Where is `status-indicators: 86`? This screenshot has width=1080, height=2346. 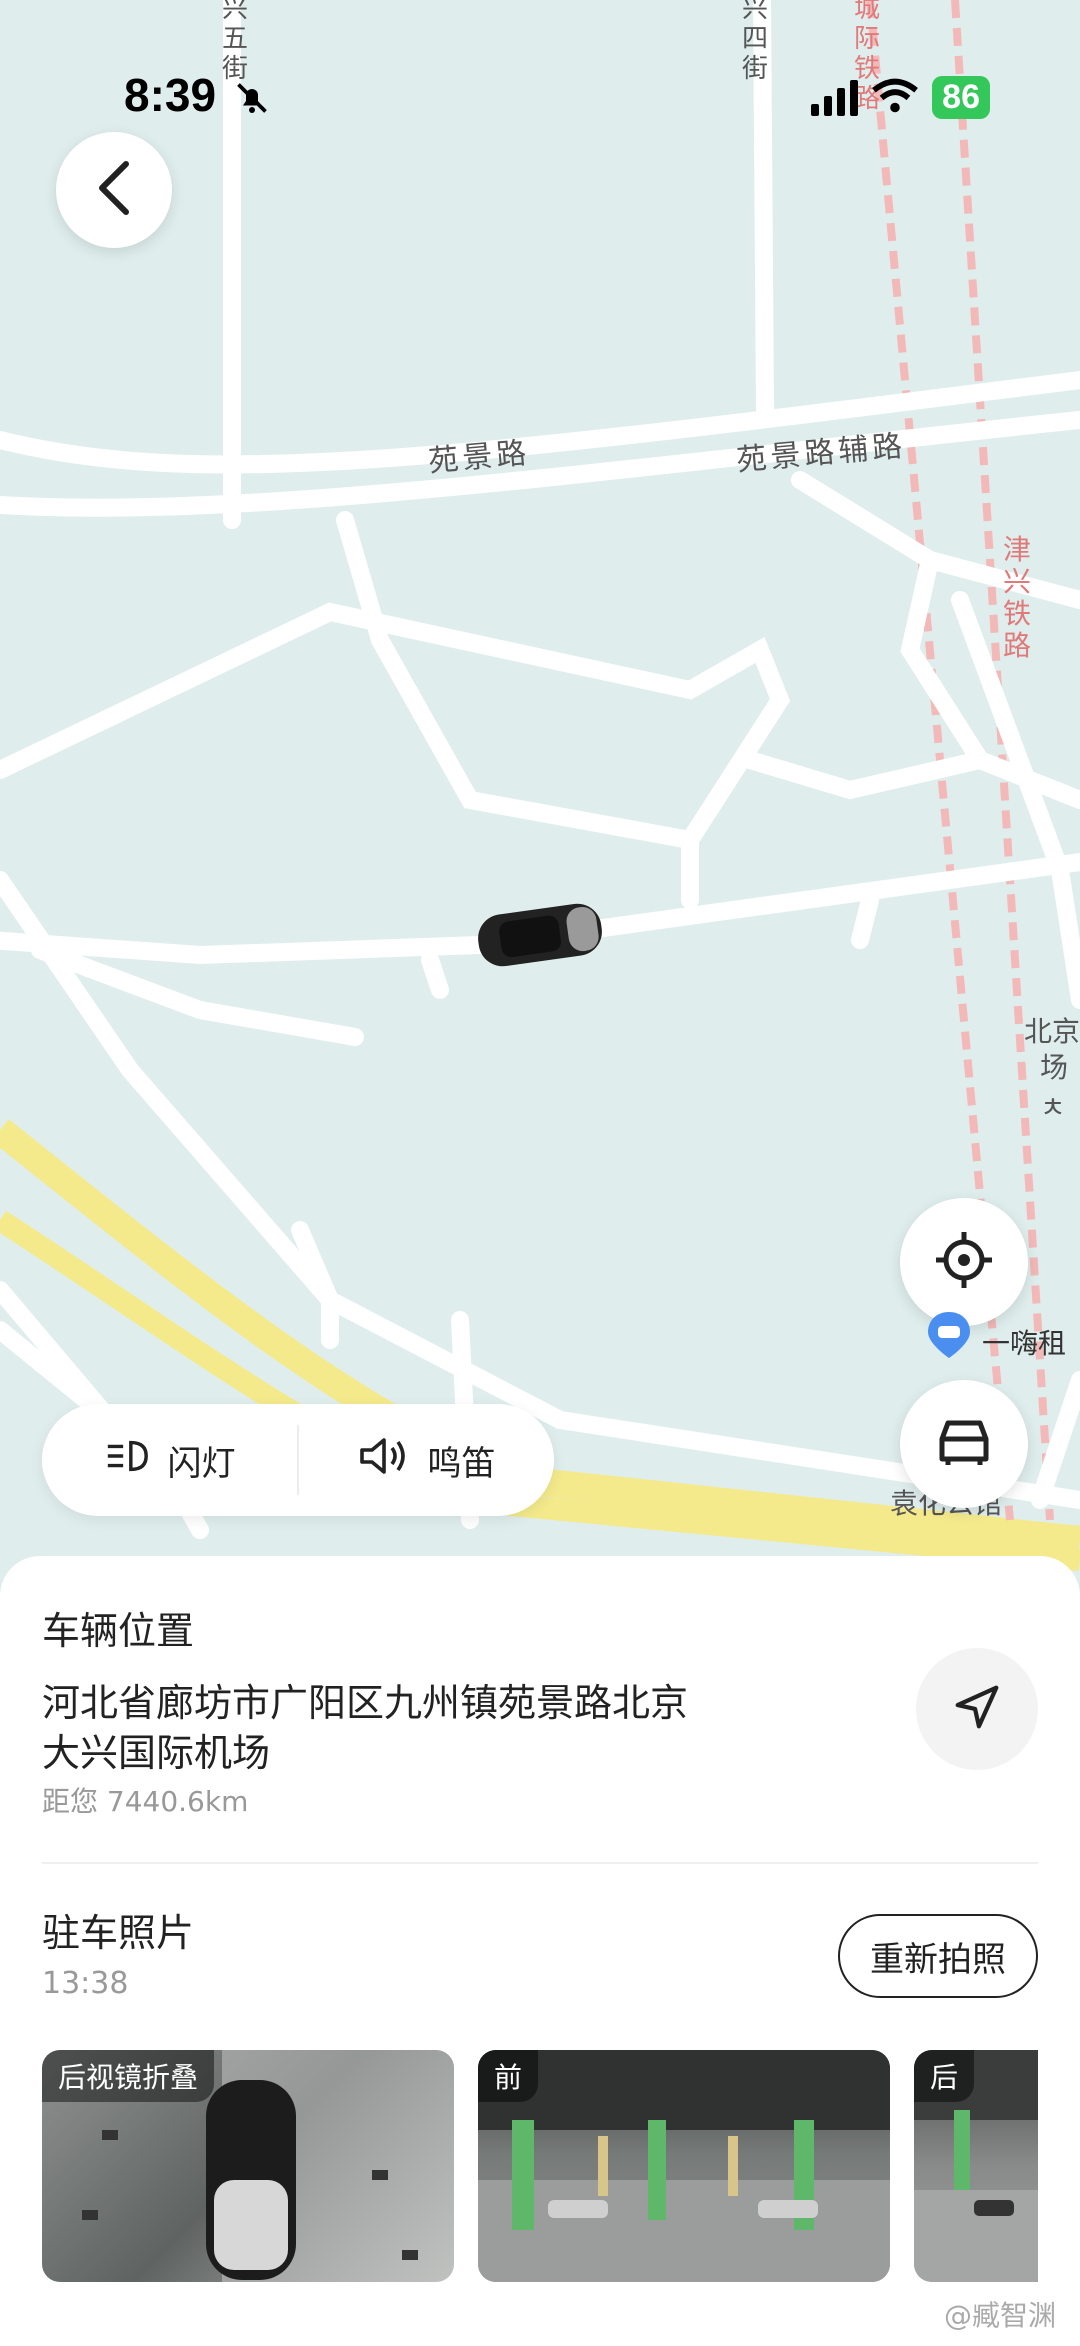 status-indicators: 86 is located at coordinates (900, 97).